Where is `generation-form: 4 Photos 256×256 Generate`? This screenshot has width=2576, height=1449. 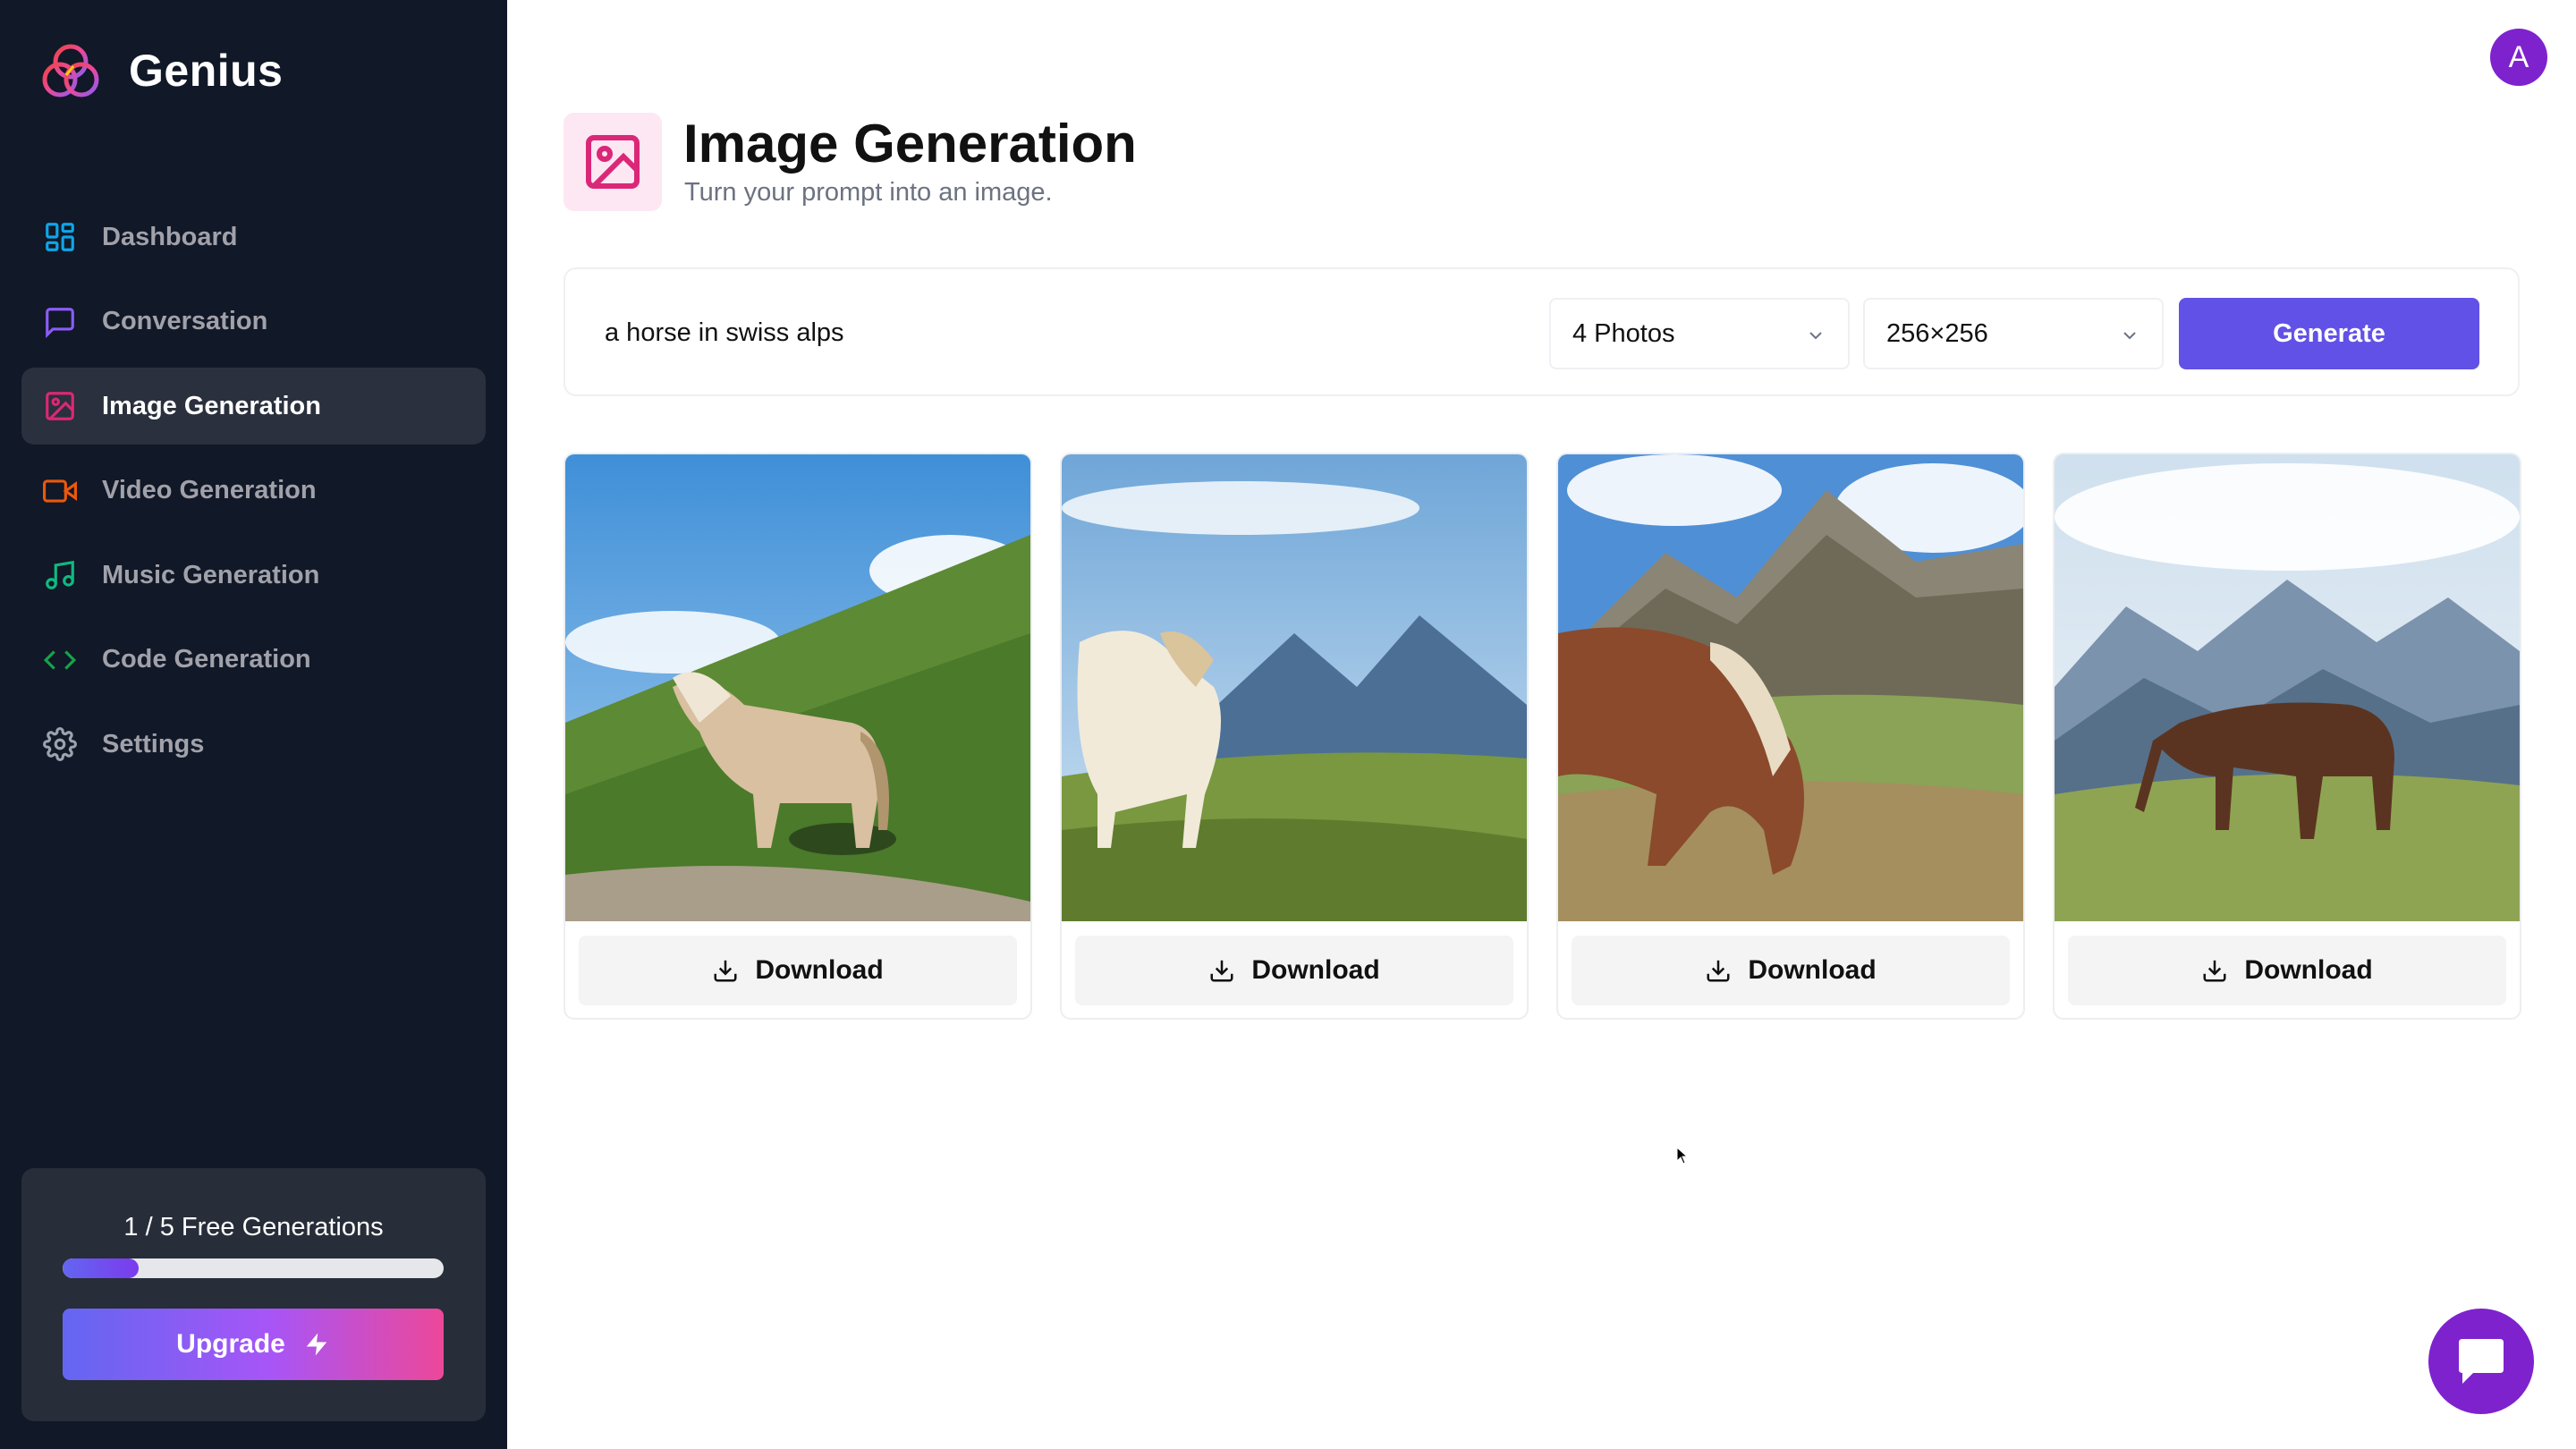 generation-form: 4 Photos 256×256 Generate is located at coordinates (1542, 331).